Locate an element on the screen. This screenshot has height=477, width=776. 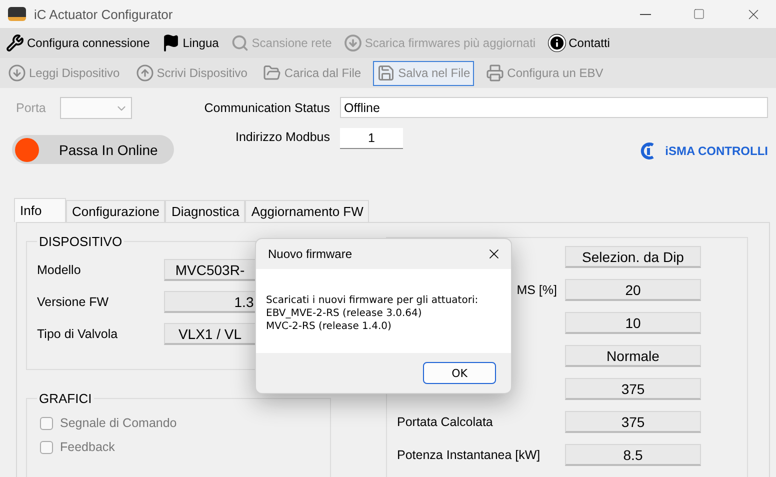
field-label: Tipo di Valvola is located at coordinates (78, 334).